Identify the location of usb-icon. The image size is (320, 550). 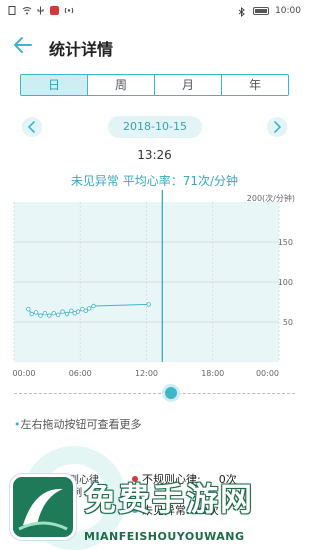
(40, 10).